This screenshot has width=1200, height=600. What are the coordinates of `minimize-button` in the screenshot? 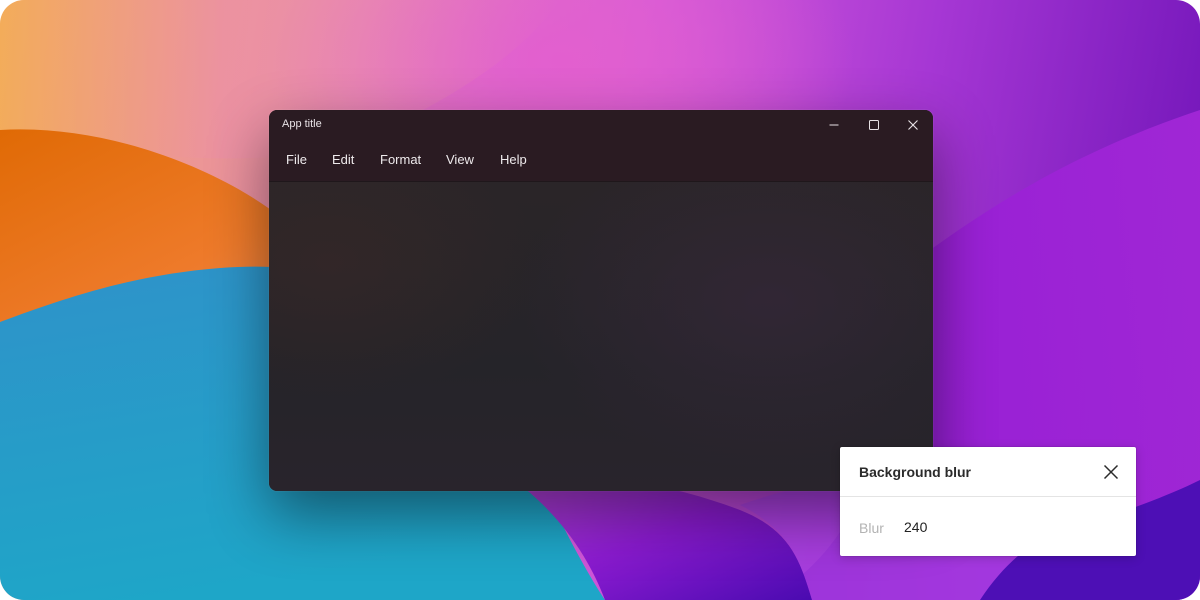 It's located at (834, 125).